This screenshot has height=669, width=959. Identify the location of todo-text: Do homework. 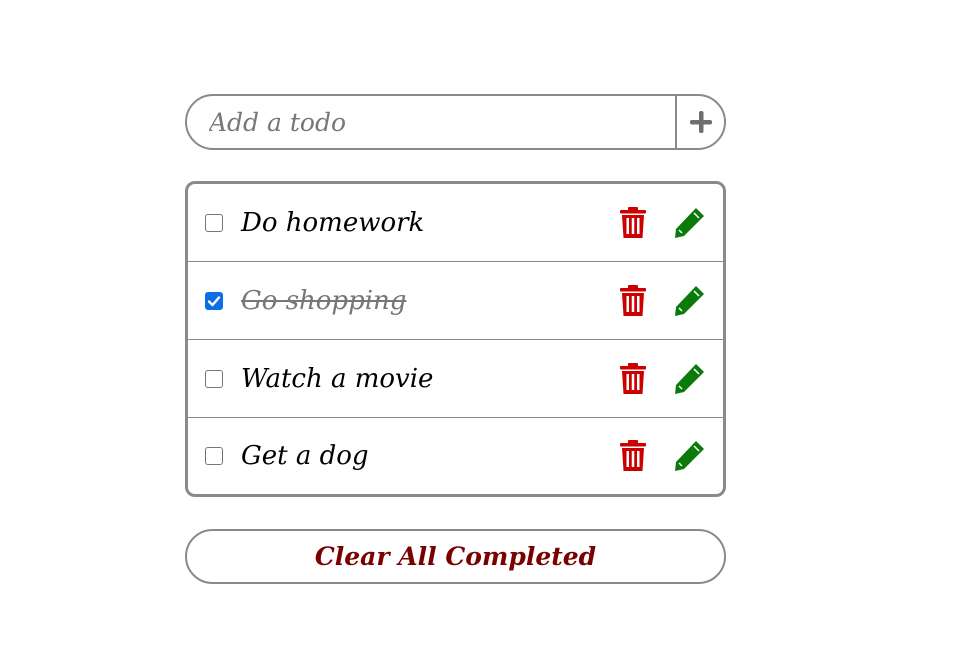
(333, 222).